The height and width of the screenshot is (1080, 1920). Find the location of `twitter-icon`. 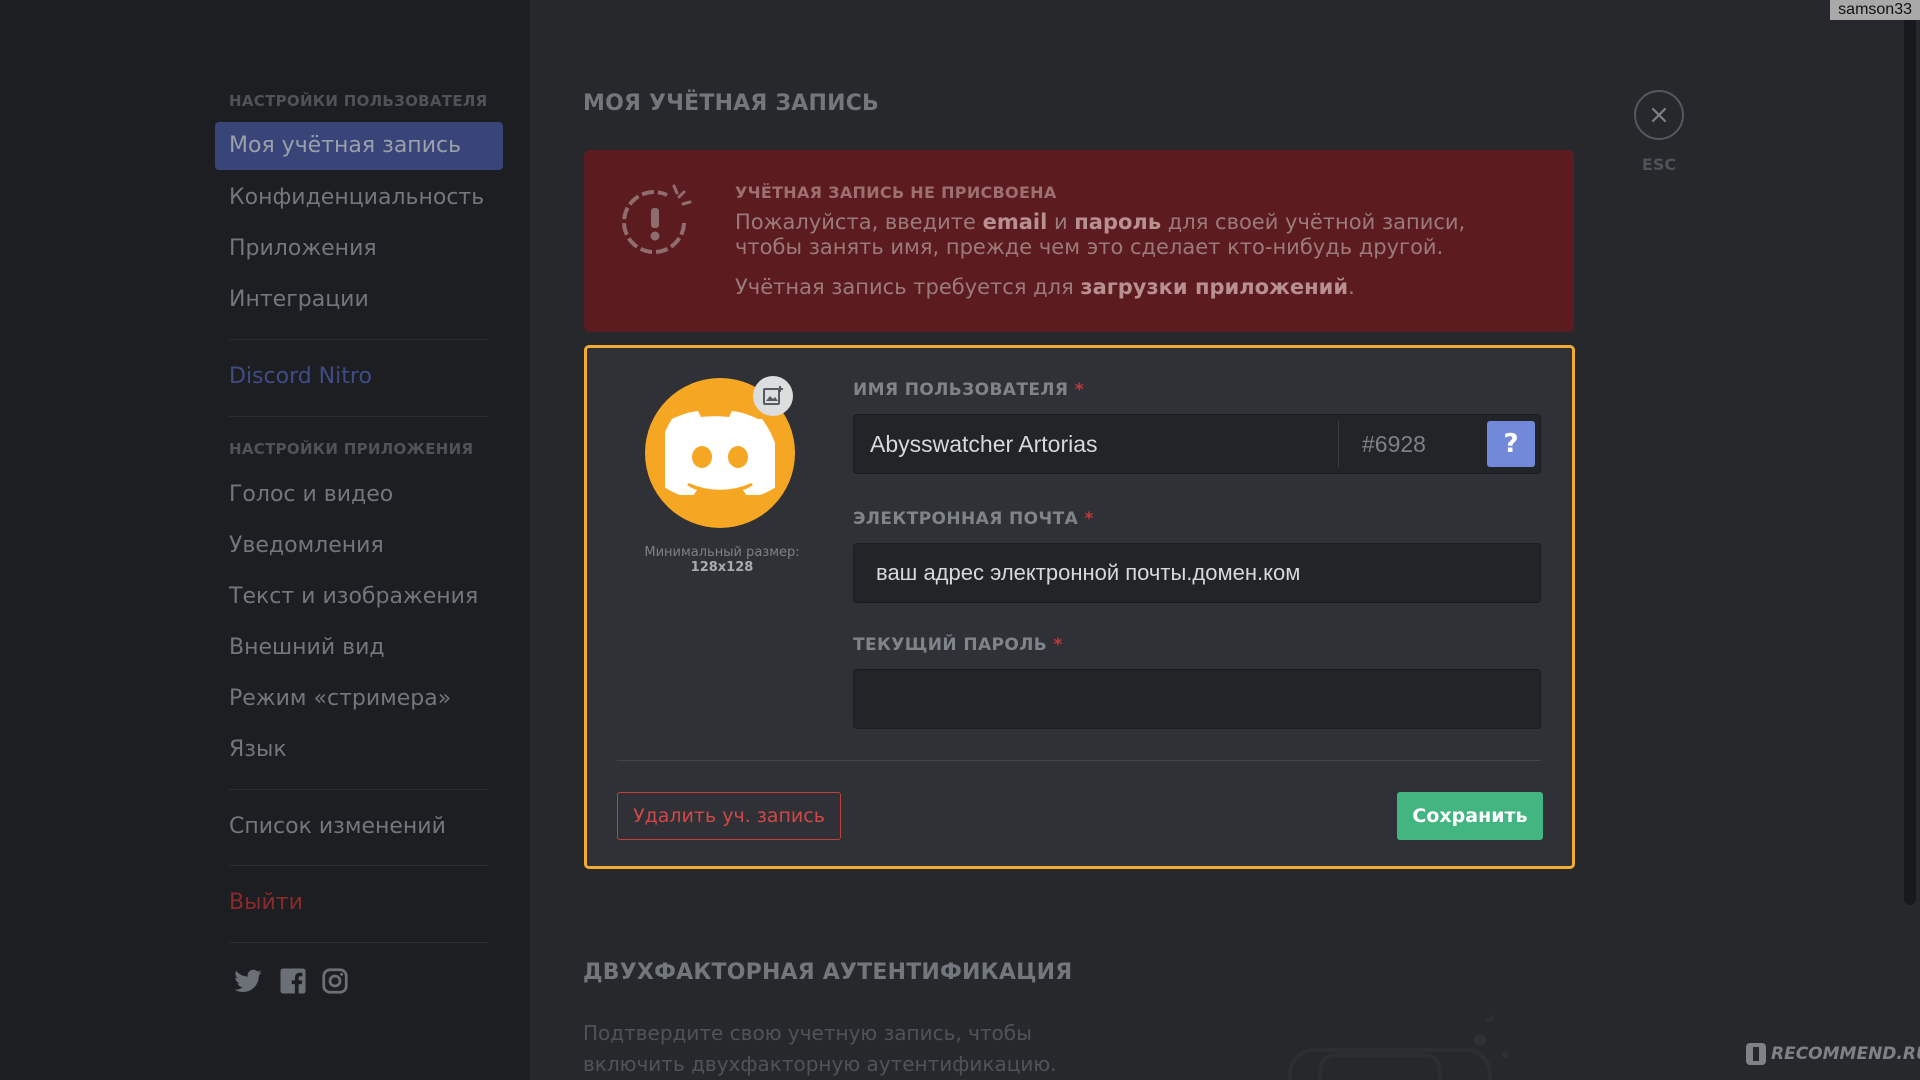

twitter-icon is located at coordinates (248, 981).